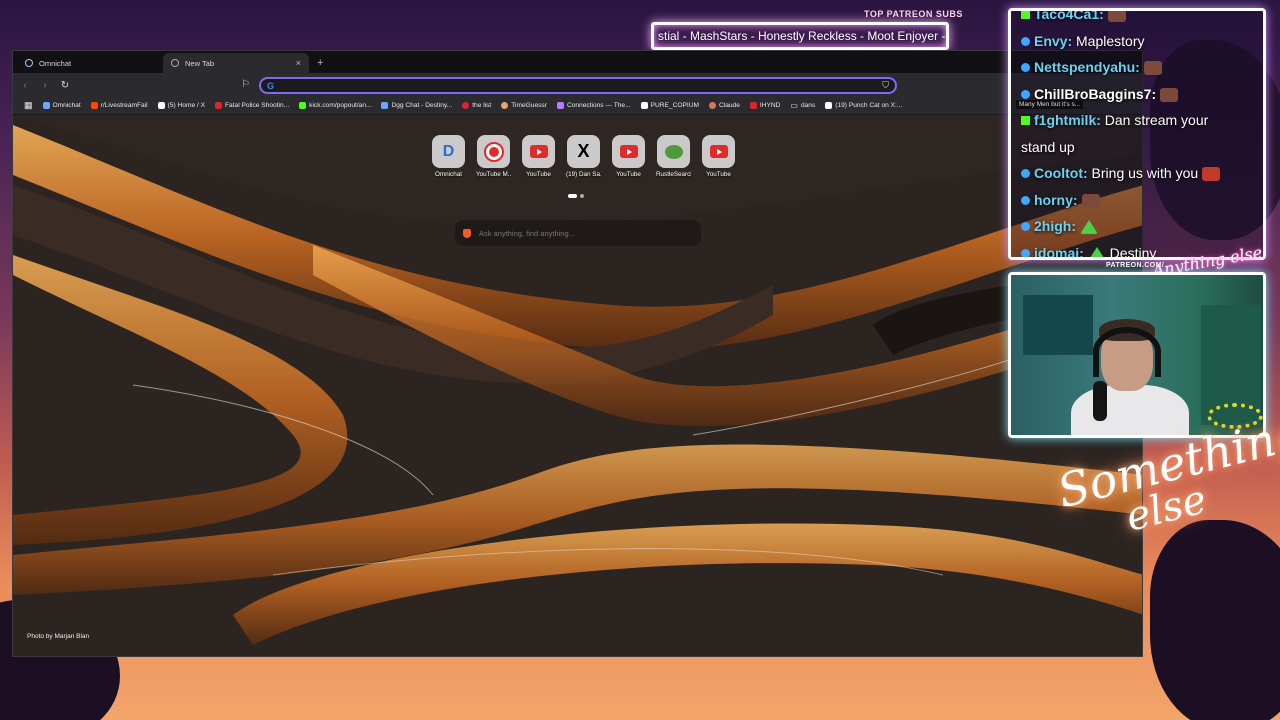  I want to click on chat-message: 2high:, so click(1137, 226).